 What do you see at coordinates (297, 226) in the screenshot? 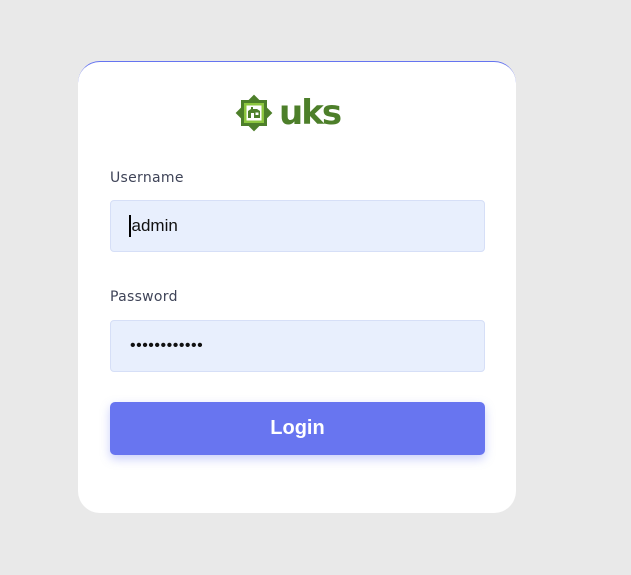
I see `username-input: admin` at bounding box center [297, 226].